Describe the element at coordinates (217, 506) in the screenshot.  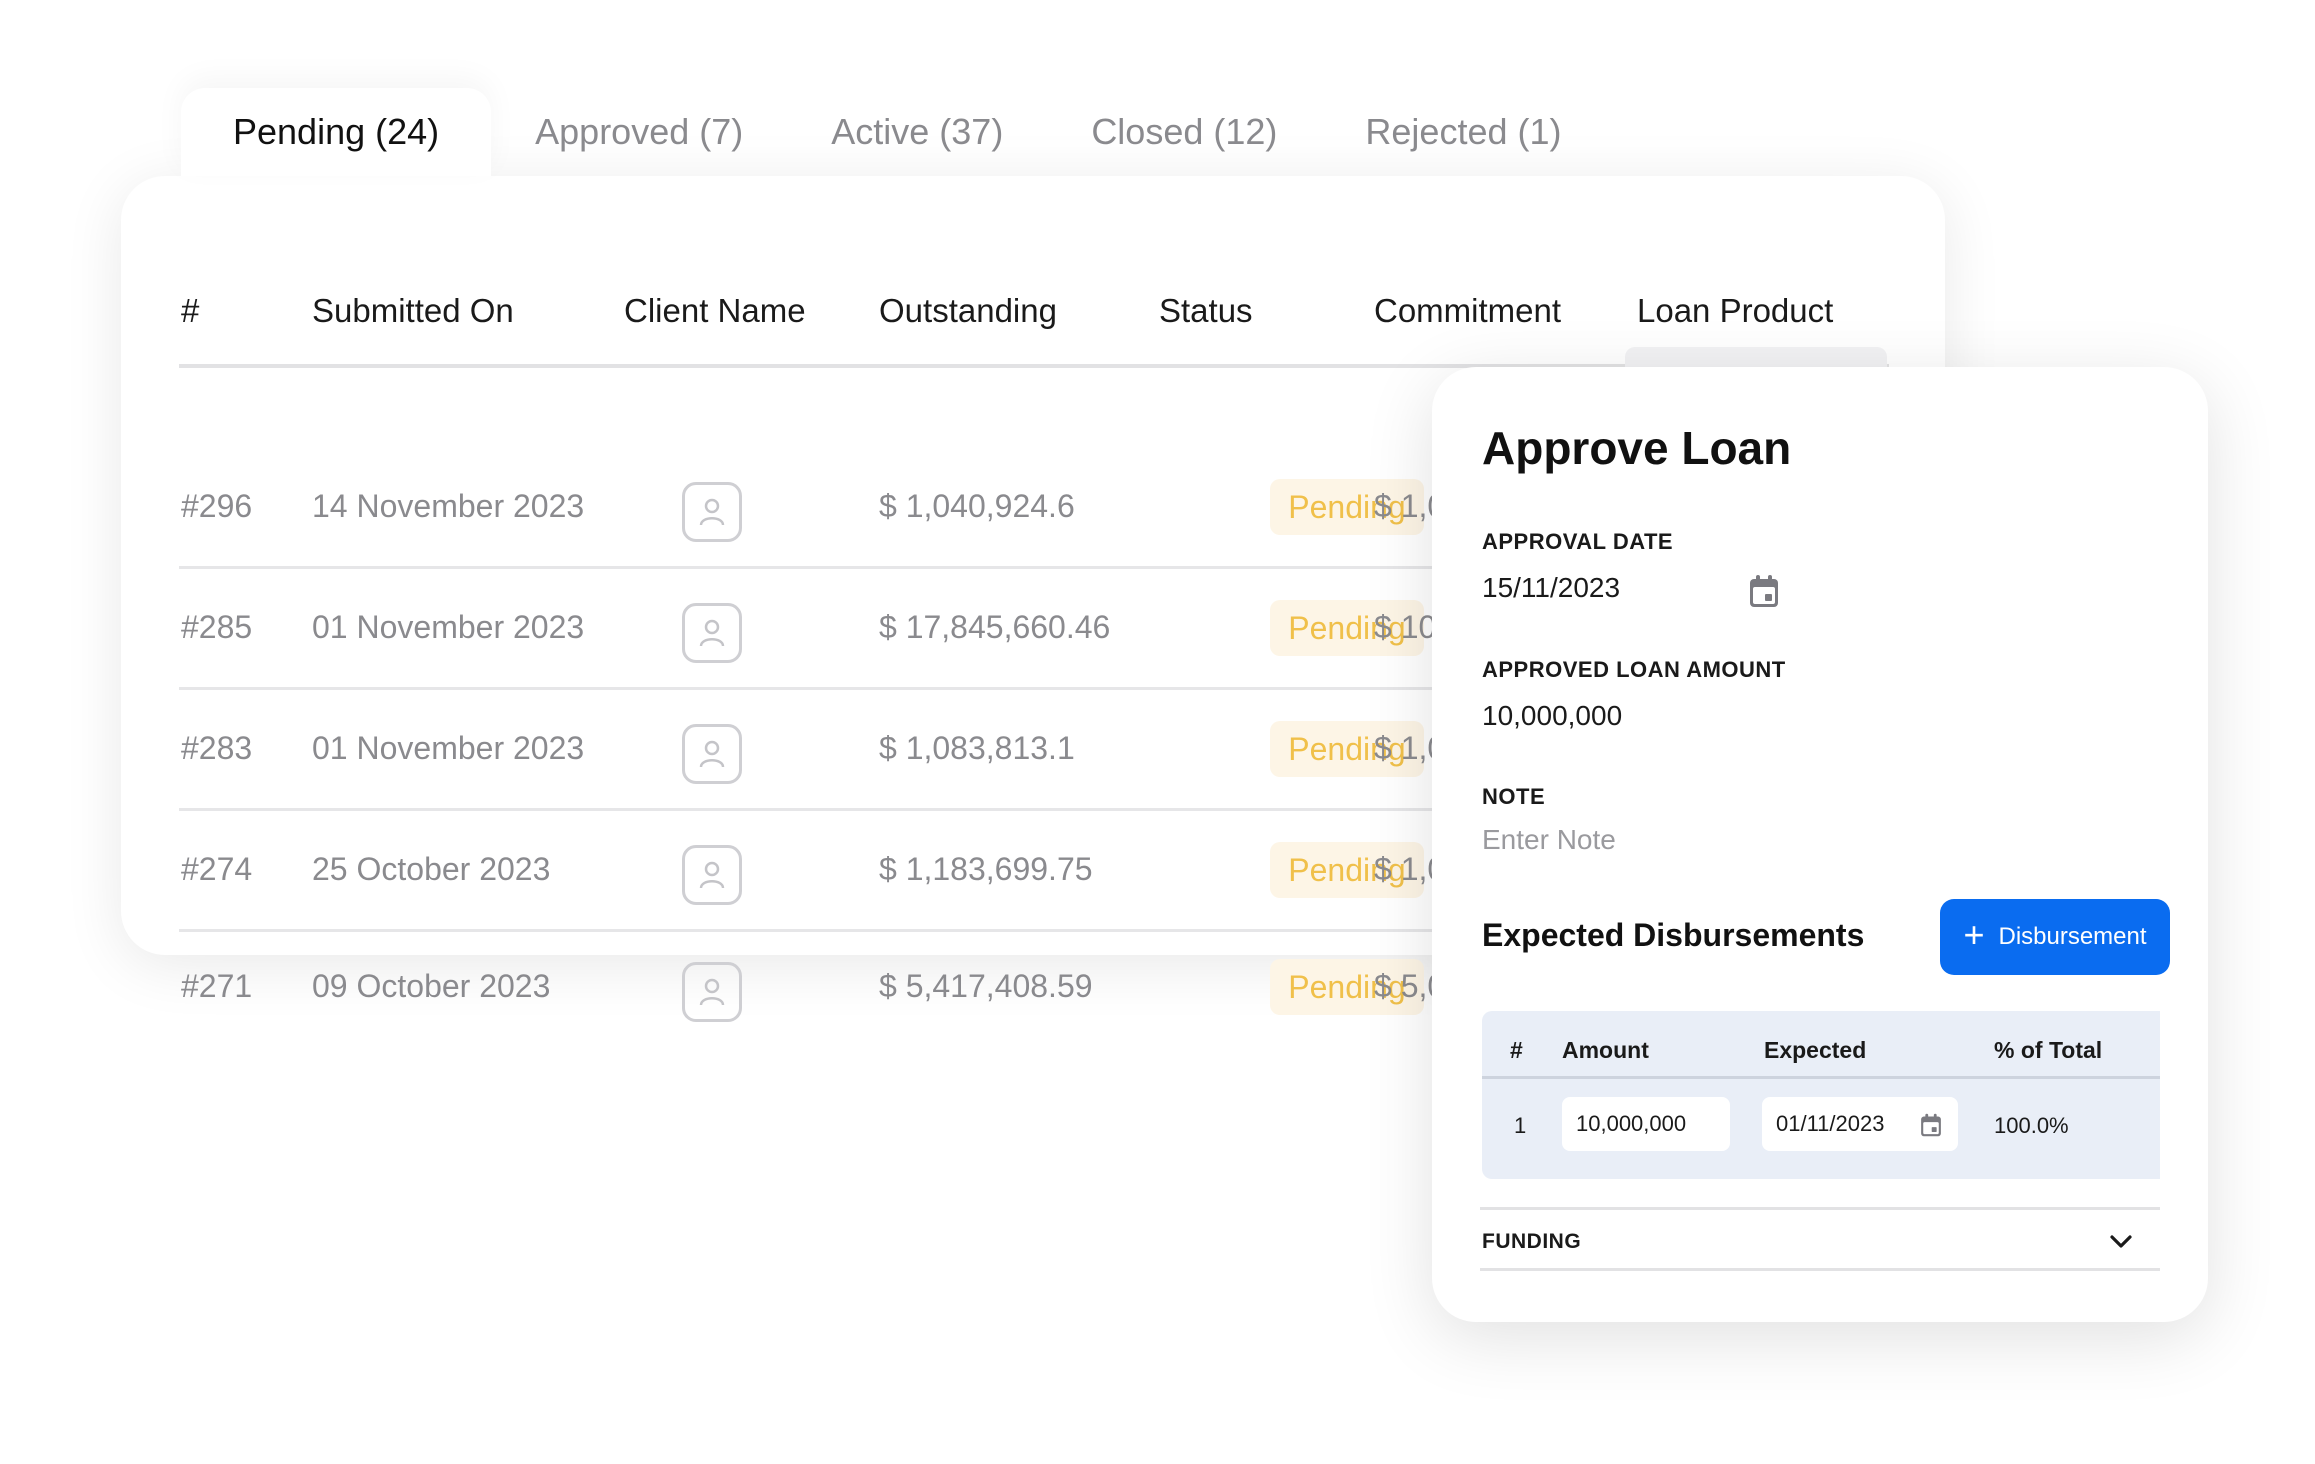
I see `row-id: #296` at that location.